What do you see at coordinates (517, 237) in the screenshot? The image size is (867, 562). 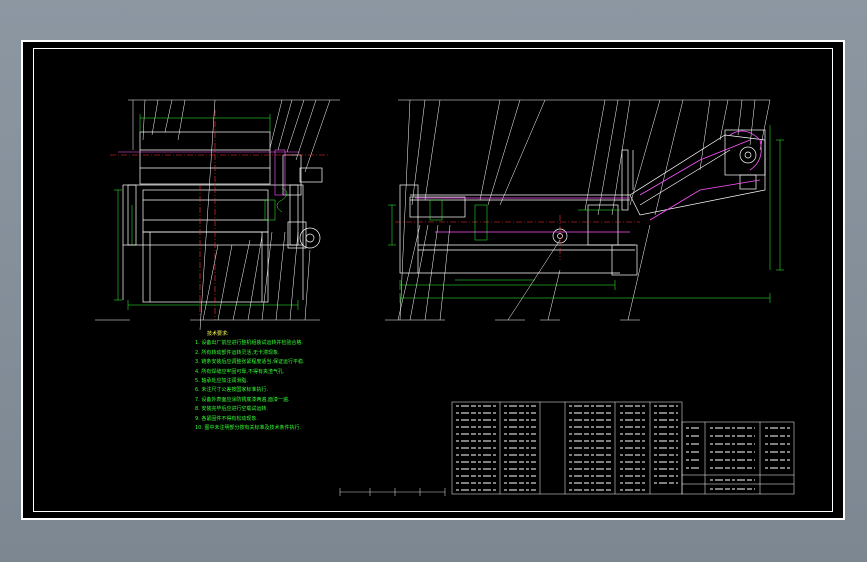 I see `side-view-centerlines` at bounding box center [517, 237].